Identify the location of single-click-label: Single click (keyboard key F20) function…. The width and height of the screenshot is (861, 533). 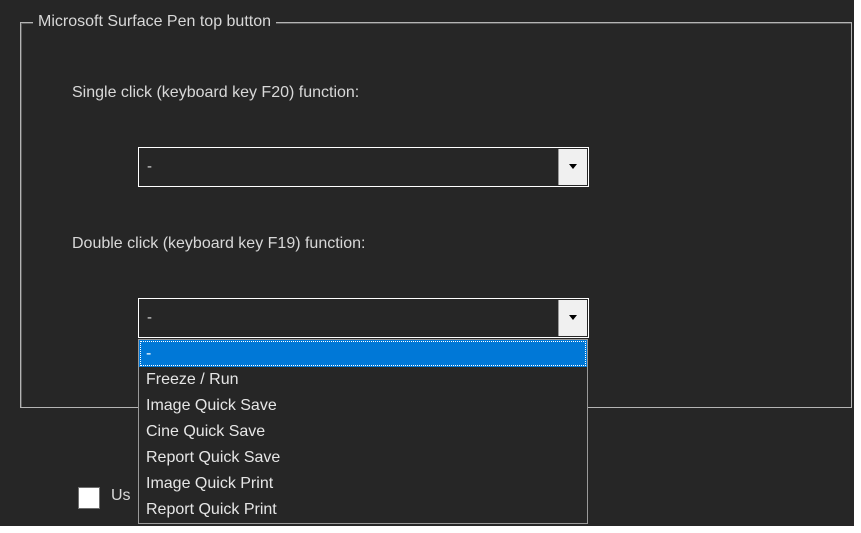
(216, 92).